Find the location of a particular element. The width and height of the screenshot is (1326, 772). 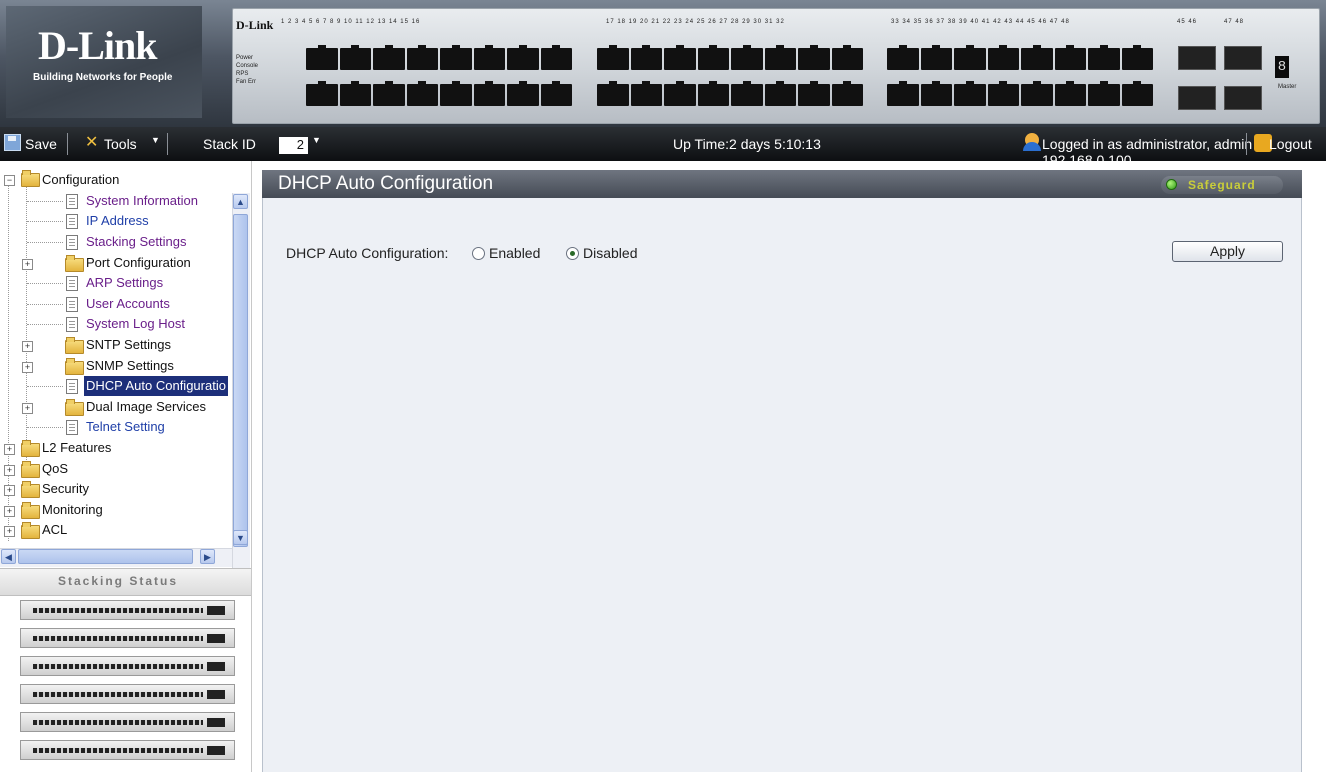

tree-item-configuration: Configuration is located at coordinates (80, 180).